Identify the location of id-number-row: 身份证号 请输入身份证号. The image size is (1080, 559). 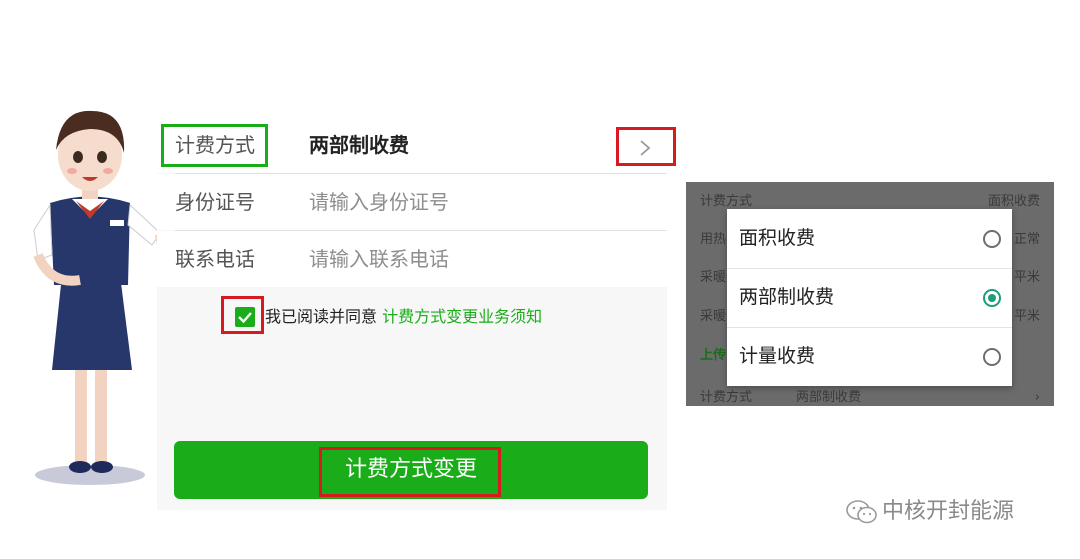
(412, 202).